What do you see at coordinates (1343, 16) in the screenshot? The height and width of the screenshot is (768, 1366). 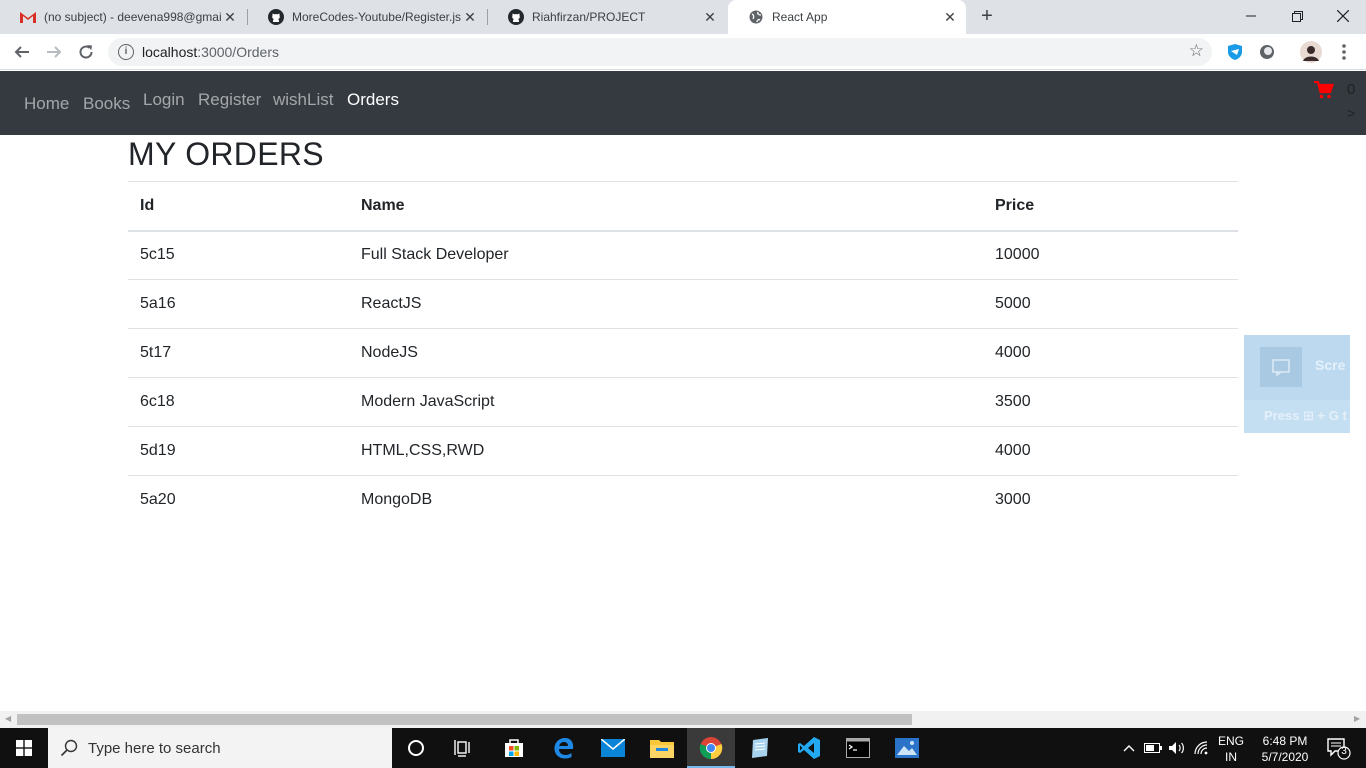 I see `close-window-icon` at bounding box center [1343, 16].